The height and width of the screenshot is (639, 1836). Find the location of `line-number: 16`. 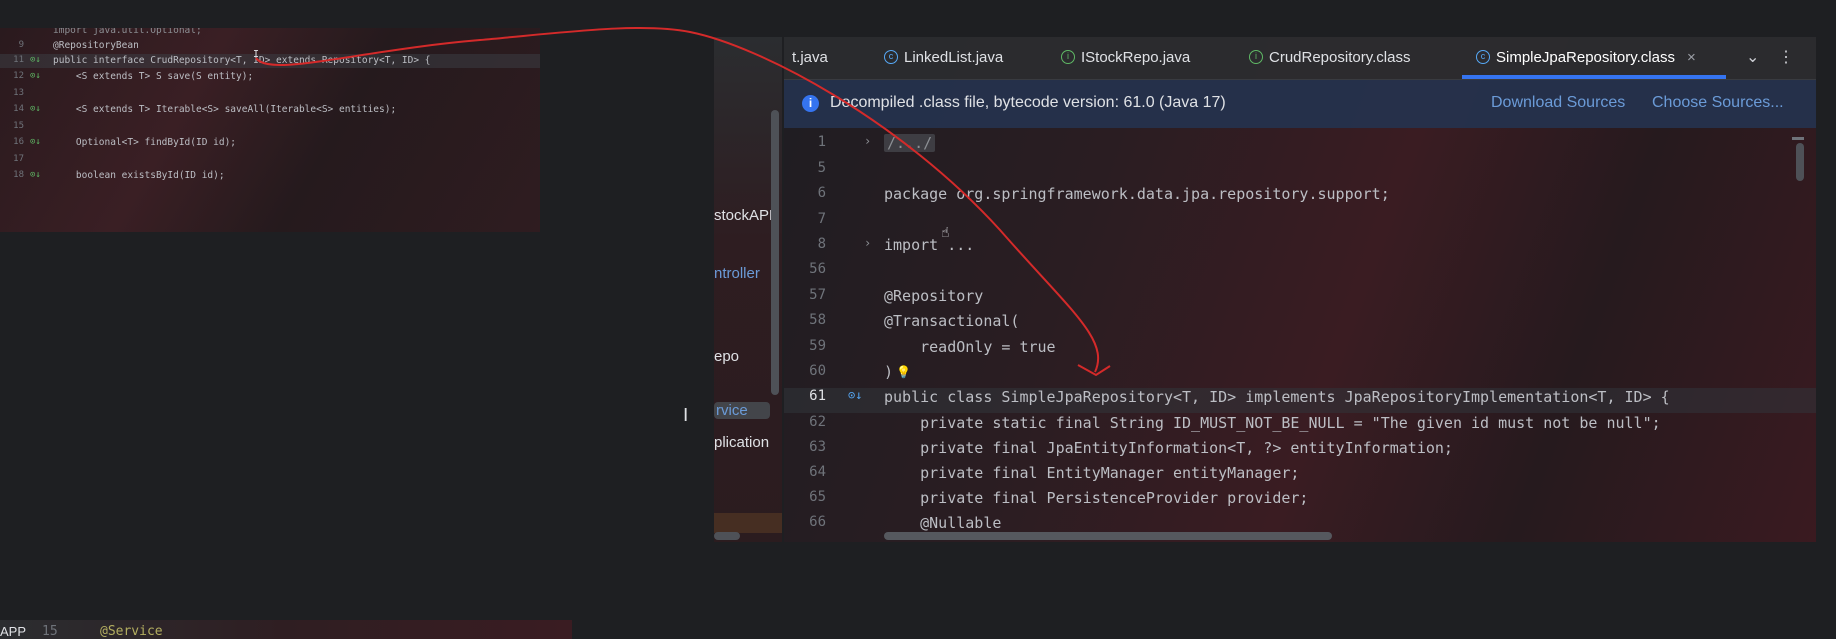

line-number: 16 is located at coordinates (18, 142).